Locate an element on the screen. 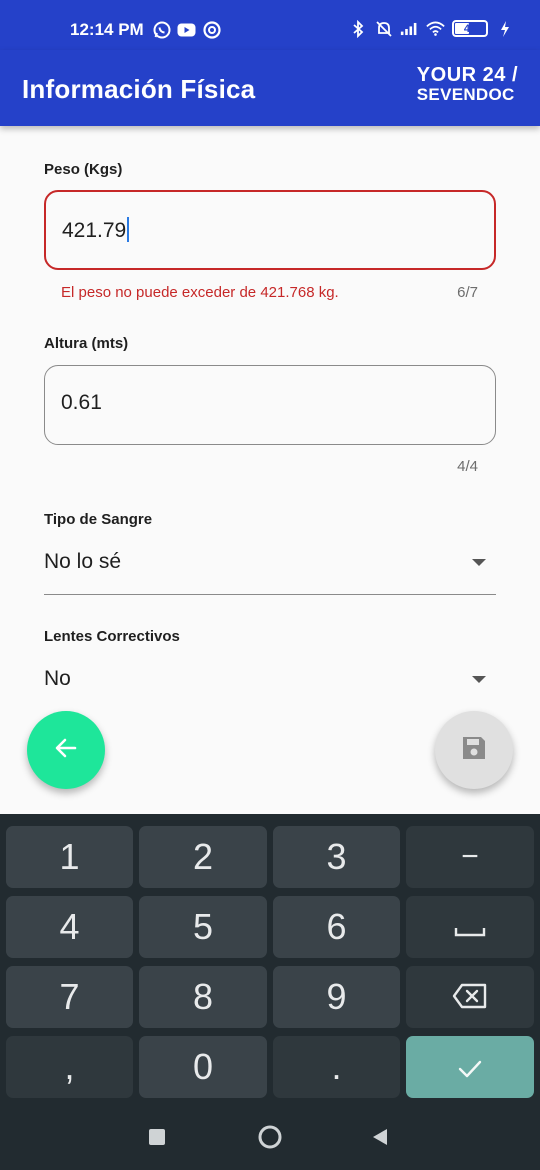 This screenshot has height=1170, width=540. arrow-back-icon is located at coordinates (66, 750).